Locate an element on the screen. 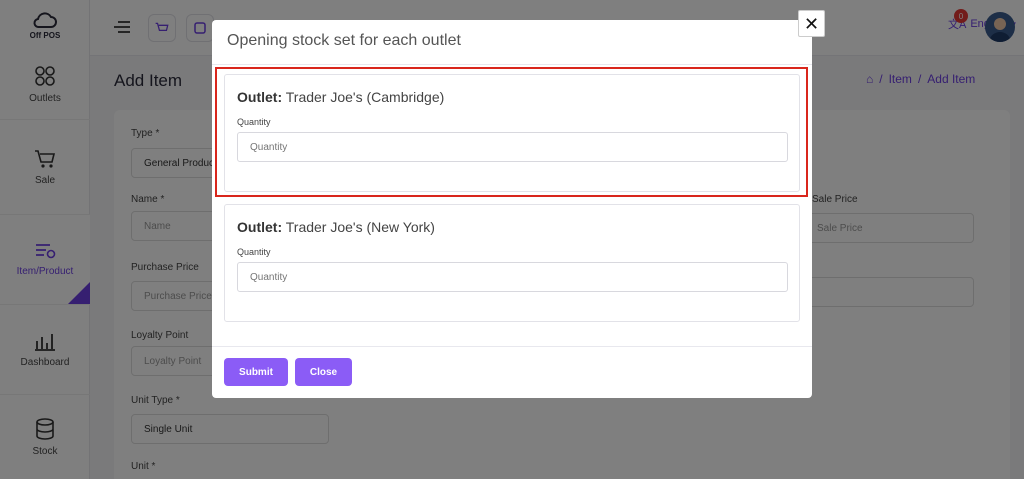  close-button: Close is located at coordinates (323, 372).